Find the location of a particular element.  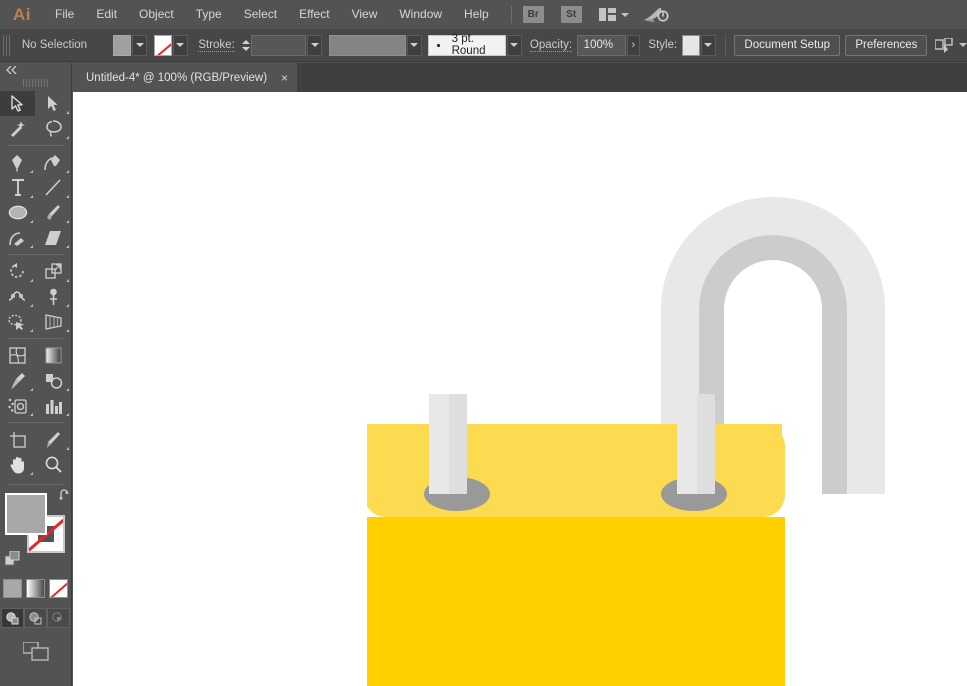

stroke-weight-dropdown is located at coordinates (315, 45).